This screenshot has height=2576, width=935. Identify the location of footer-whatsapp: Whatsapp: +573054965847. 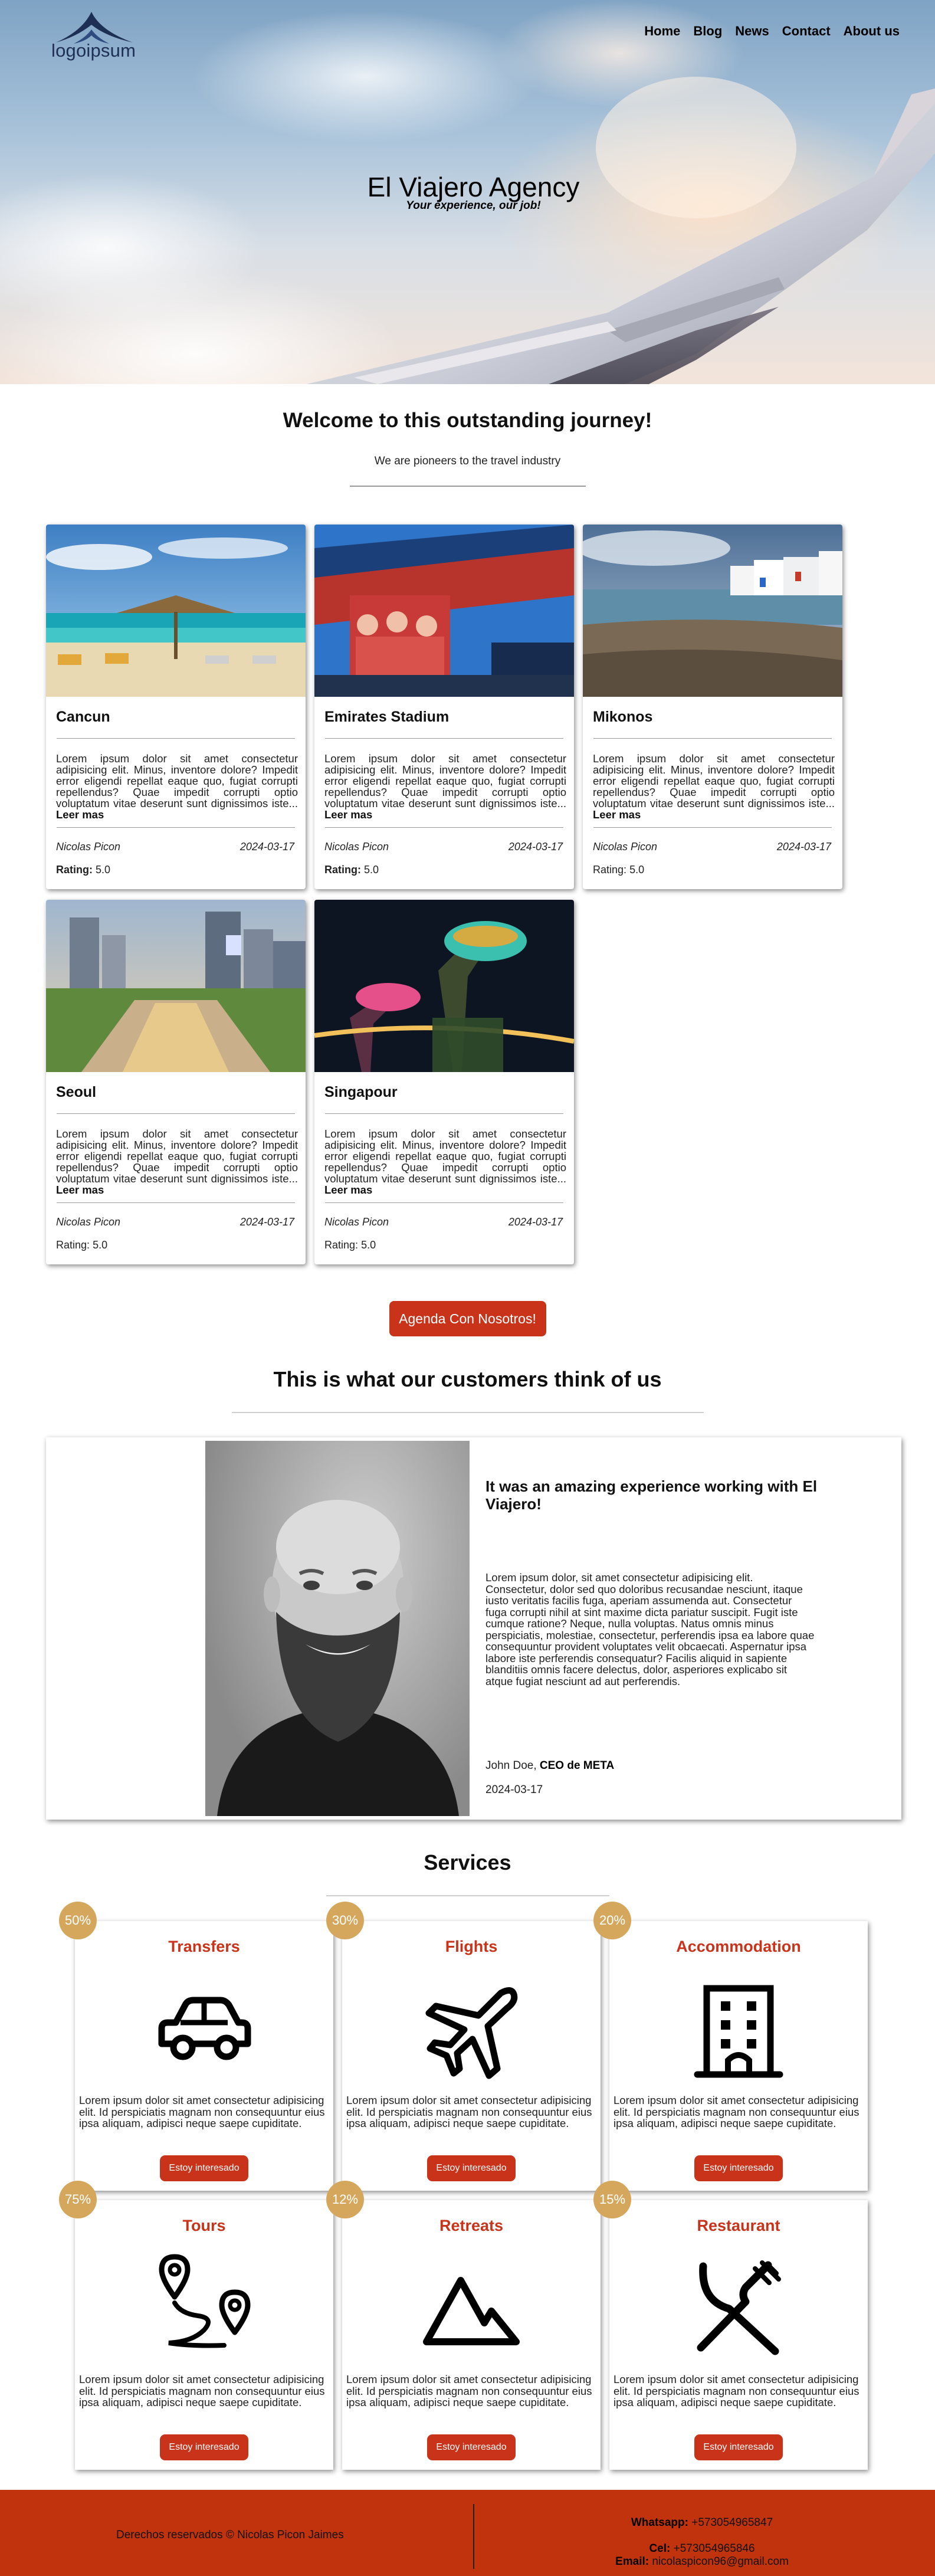
(702, 2522).